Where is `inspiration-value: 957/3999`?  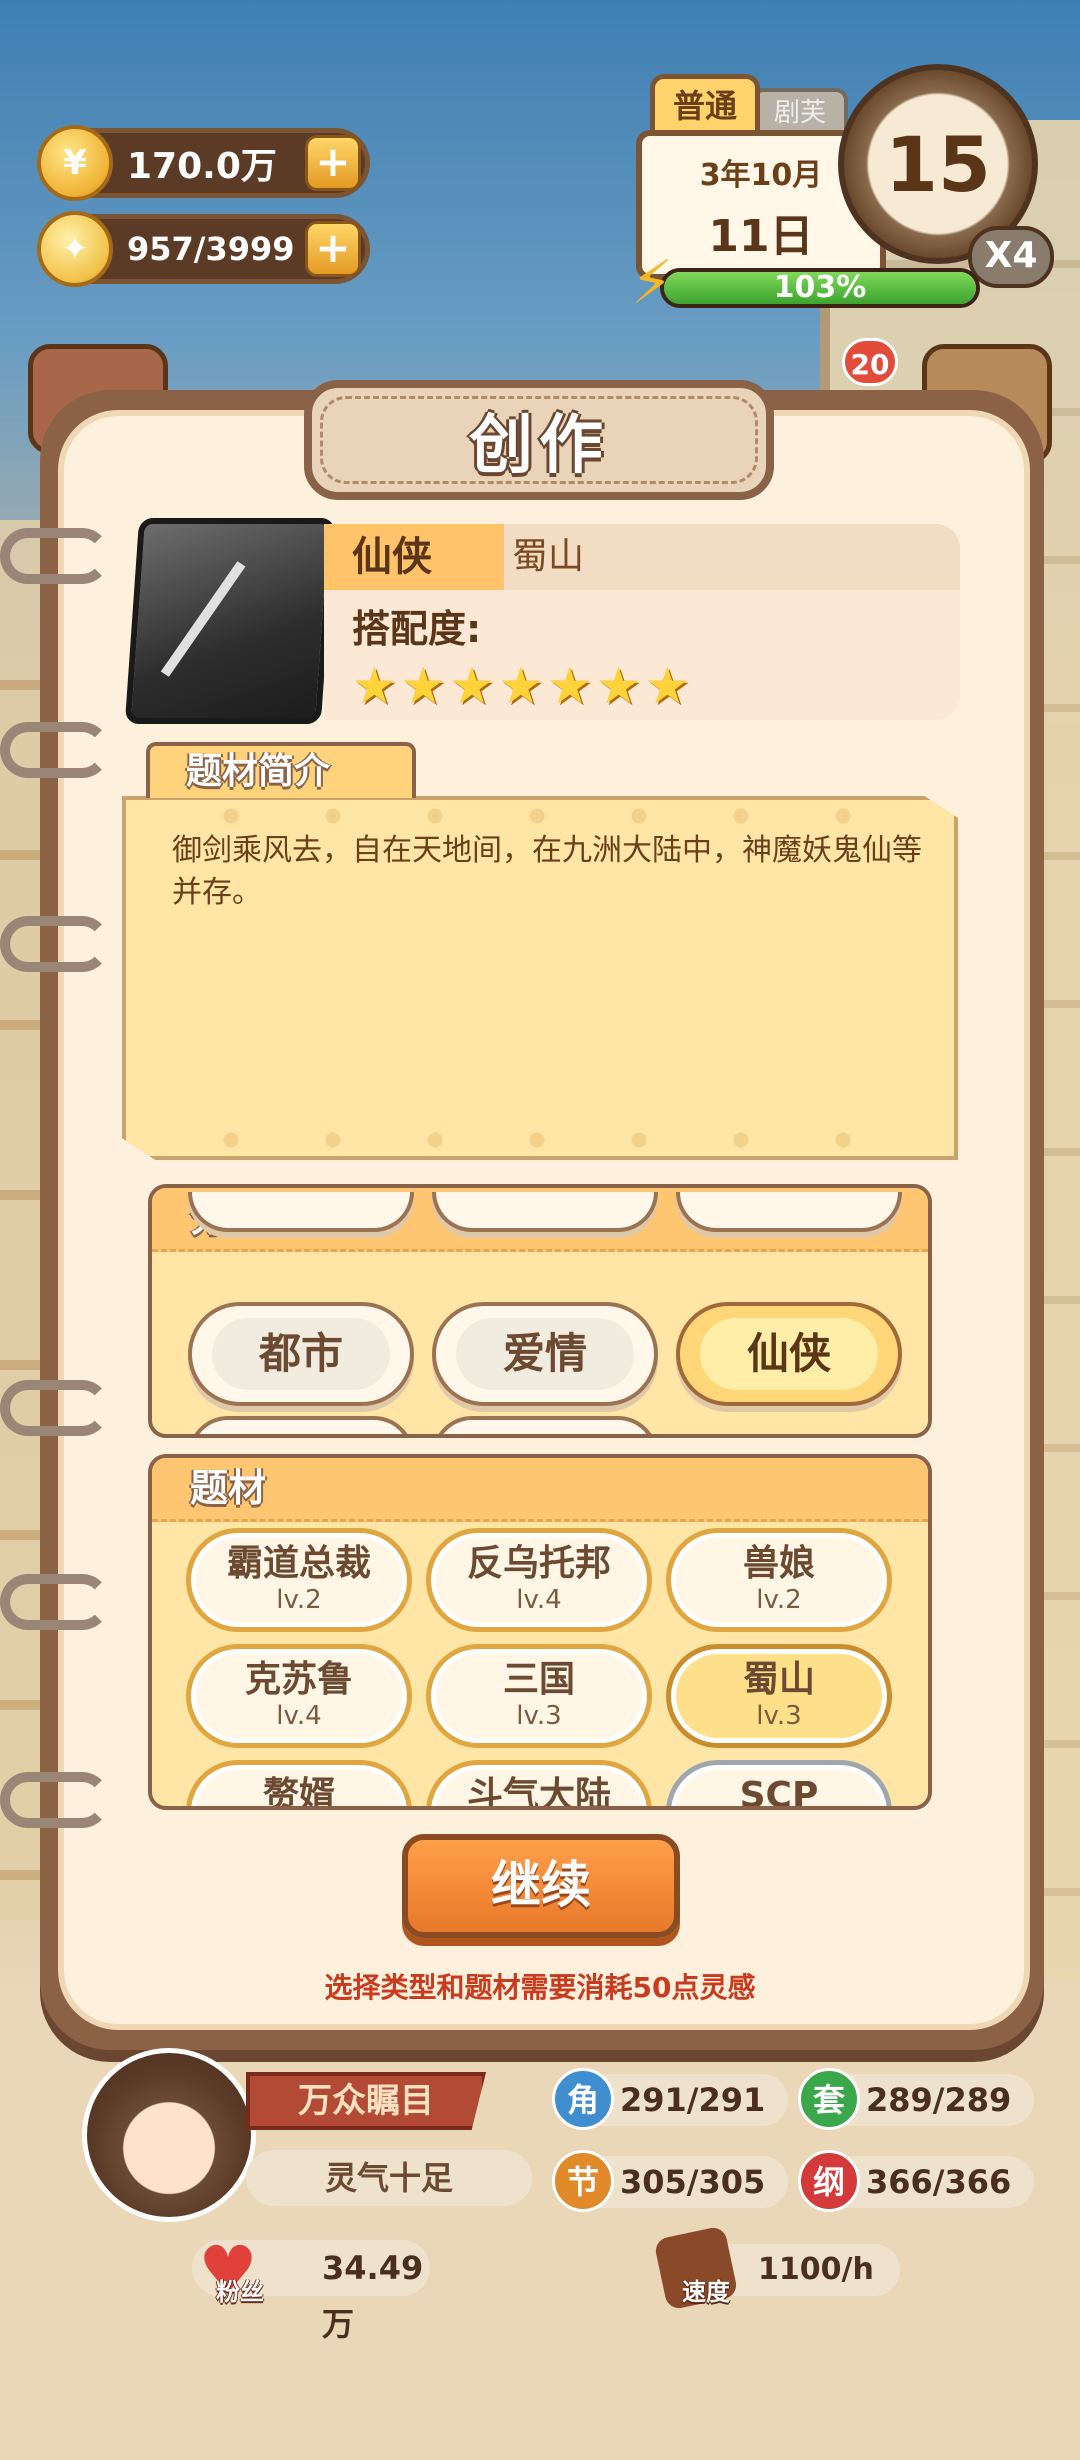 inspiration-value: 957/3999 is located at coordinates (211, 249).